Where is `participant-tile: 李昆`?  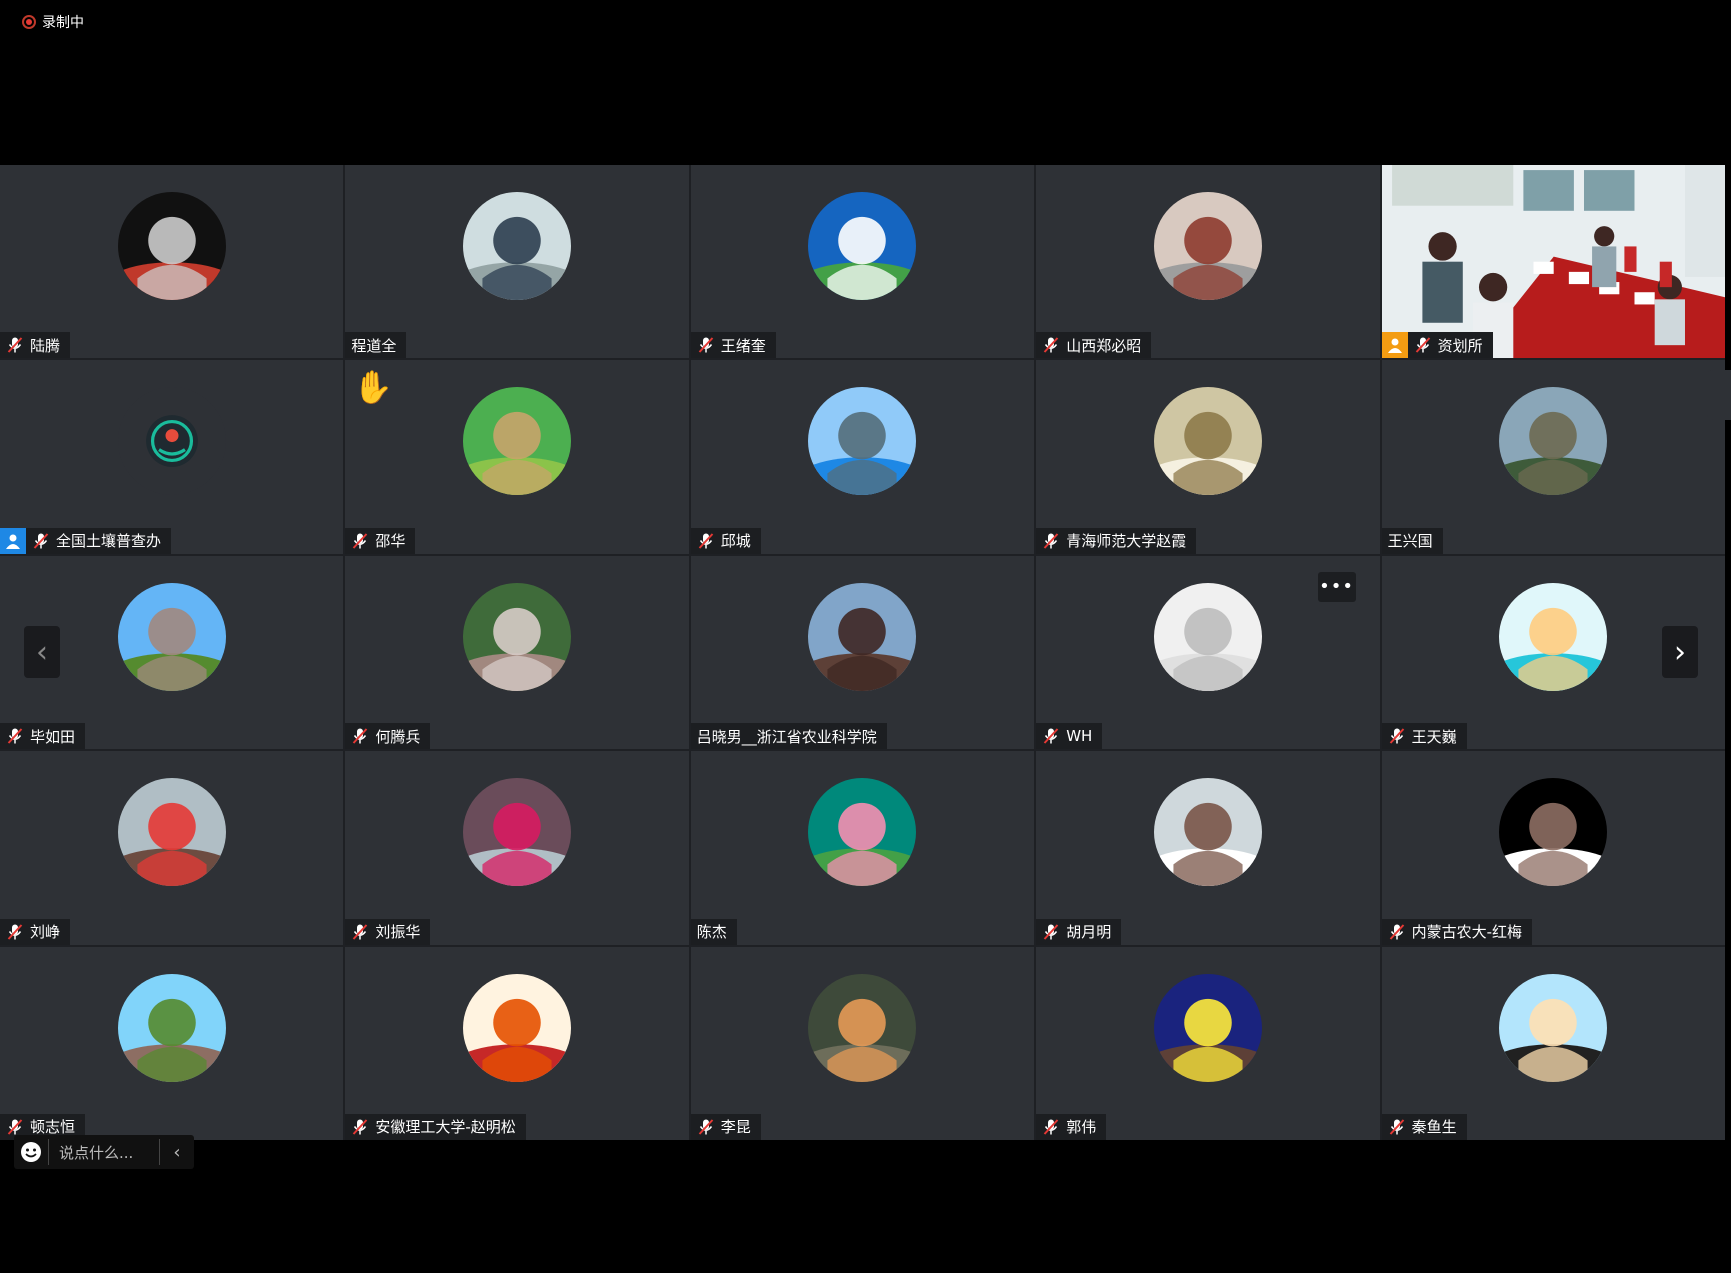 participant-tile: 李昆 is located at coordinates (862, 1043).